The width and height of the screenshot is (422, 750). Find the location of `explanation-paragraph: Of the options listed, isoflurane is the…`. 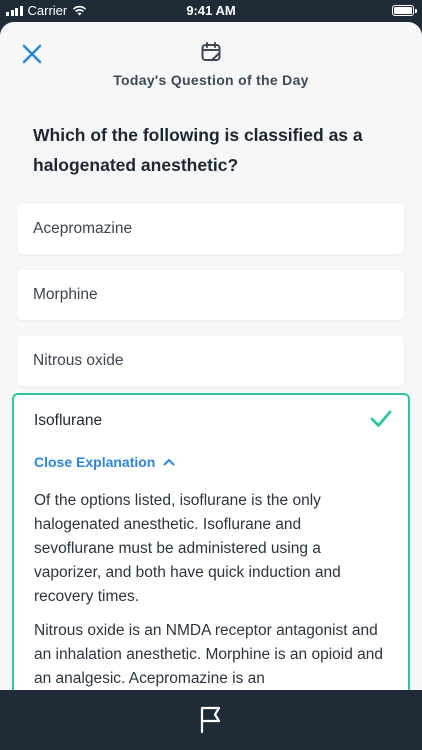

explanation-paragraph: Of the options listed, isoflurane is the… is located at coordinates (187, 548).